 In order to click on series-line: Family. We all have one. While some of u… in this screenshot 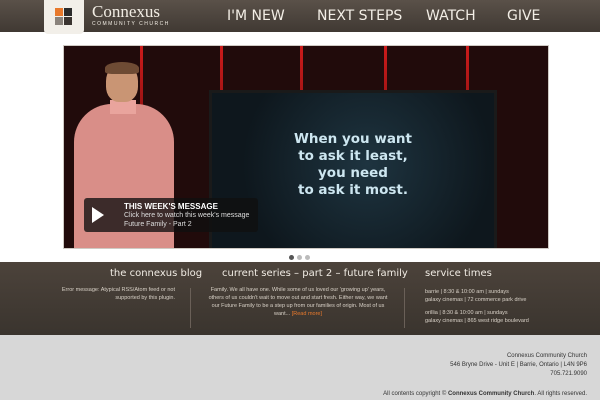, I will do `click(298, 290)`.